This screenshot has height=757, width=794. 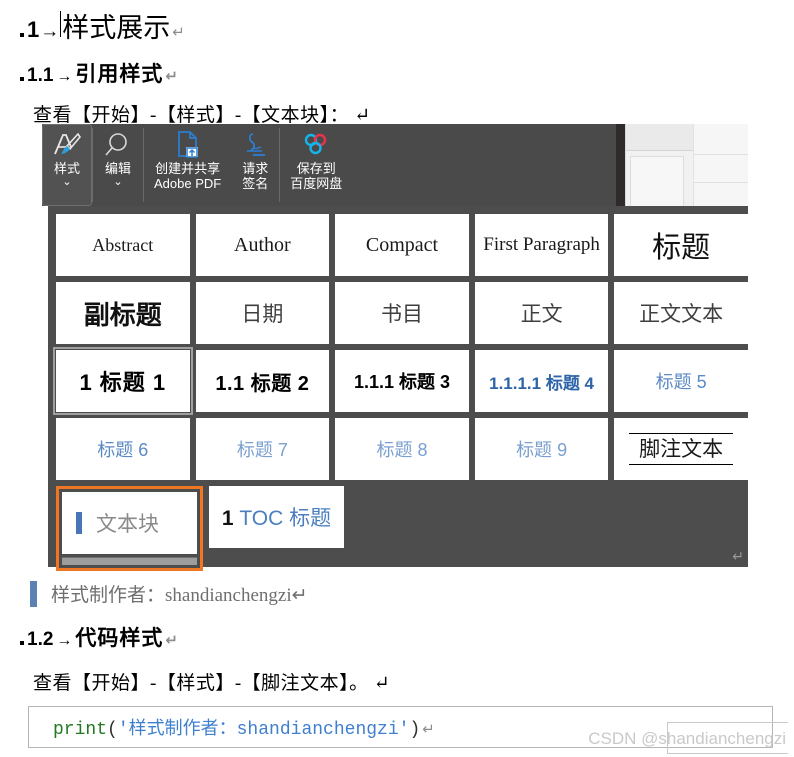 I want to click on code-open-paren: (, so click(x=112, y=730).